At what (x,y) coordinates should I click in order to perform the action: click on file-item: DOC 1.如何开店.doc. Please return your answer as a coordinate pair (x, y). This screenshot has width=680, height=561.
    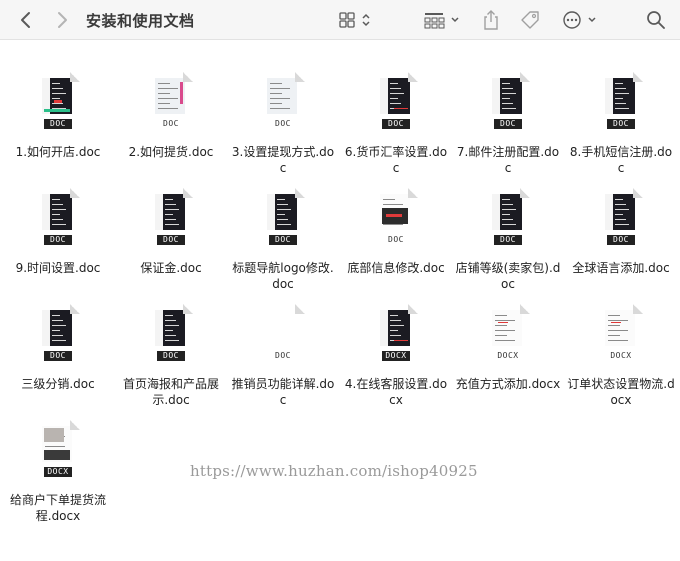
    Looking at the image, I should click on (58, 116).